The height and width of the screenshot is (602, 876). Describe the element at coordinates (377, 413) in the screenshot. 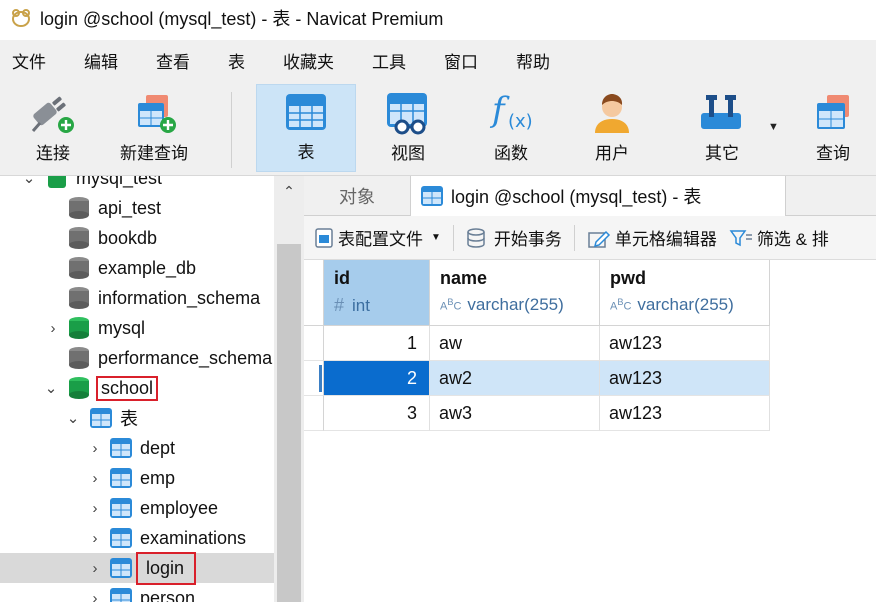

I see `cell-id: 3` at that location.